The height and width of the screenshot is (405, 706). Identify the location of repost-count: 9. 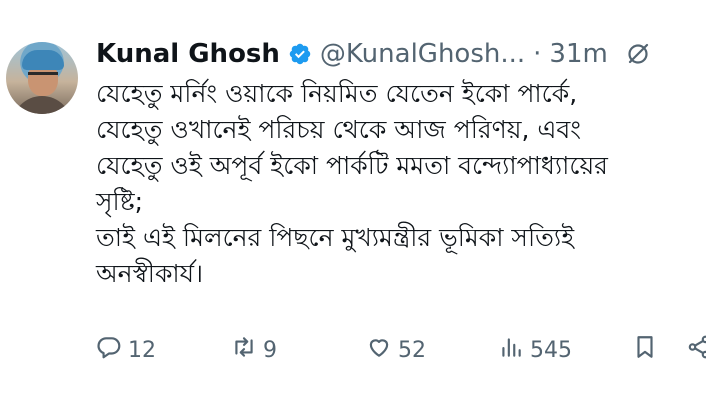
(270, 350).